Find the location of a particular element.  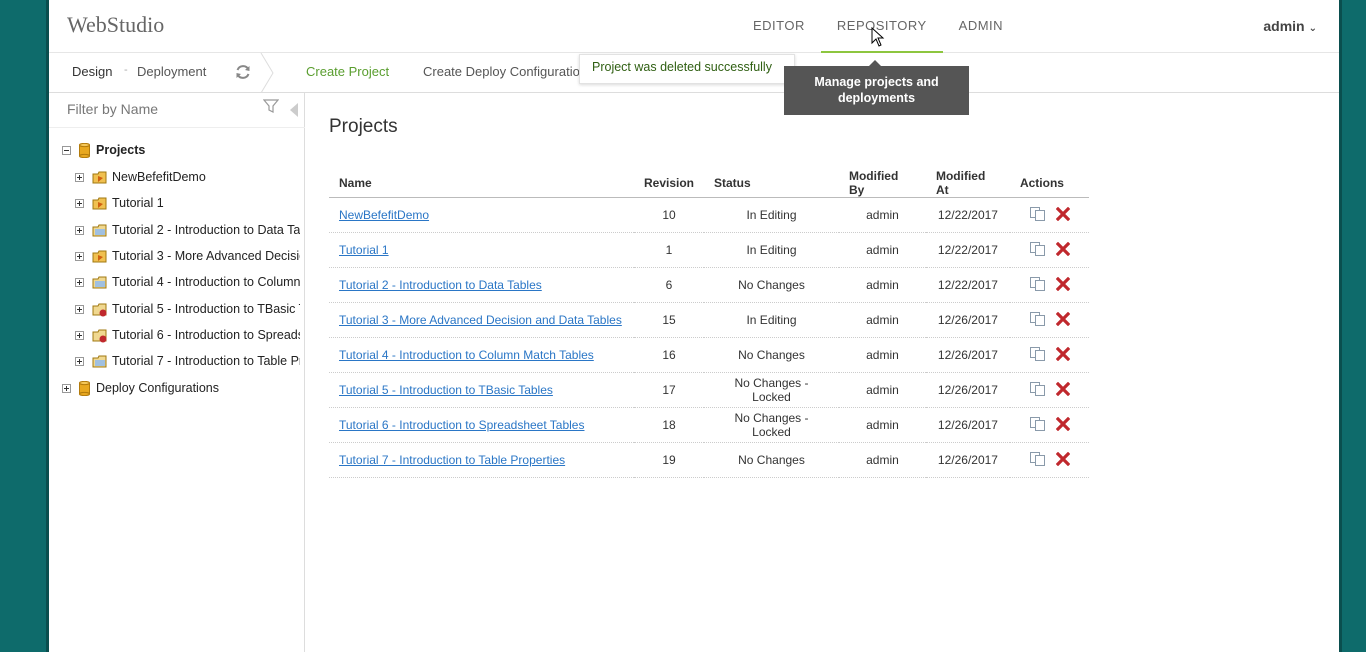

design-link: Design is located at coordinates (92, 71).